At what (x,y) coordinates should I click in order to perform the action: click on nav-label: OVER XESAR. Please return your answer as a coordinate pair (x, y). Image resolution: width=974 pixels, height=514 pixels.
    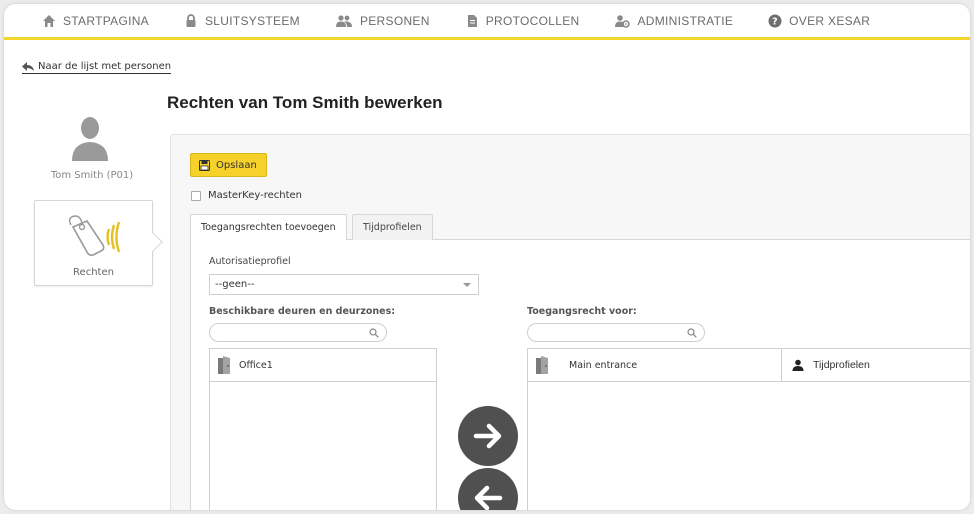
    Looking at the image, I should click on (830, 20).